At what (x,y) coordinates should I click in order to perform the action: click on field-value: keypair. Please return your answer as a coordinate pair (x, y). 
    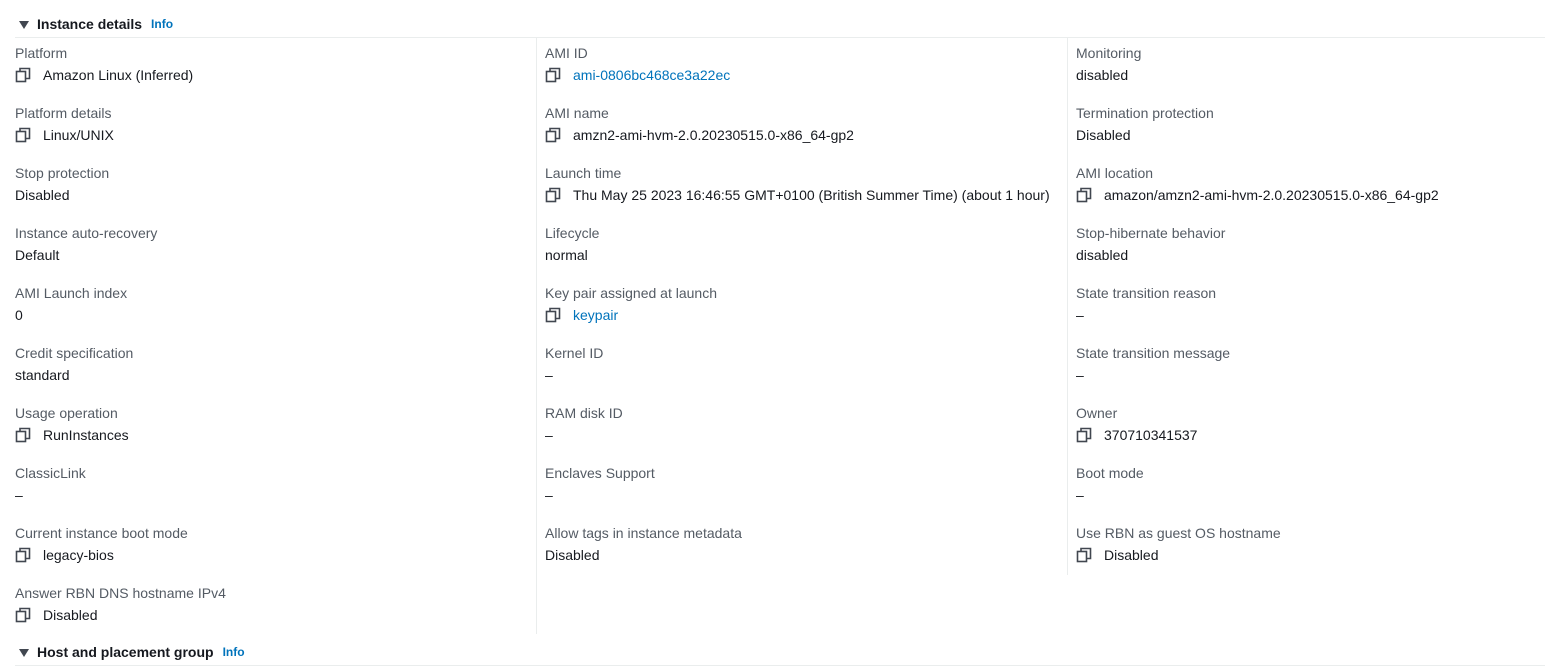
    Looking at the image, I should click on (581, 315).